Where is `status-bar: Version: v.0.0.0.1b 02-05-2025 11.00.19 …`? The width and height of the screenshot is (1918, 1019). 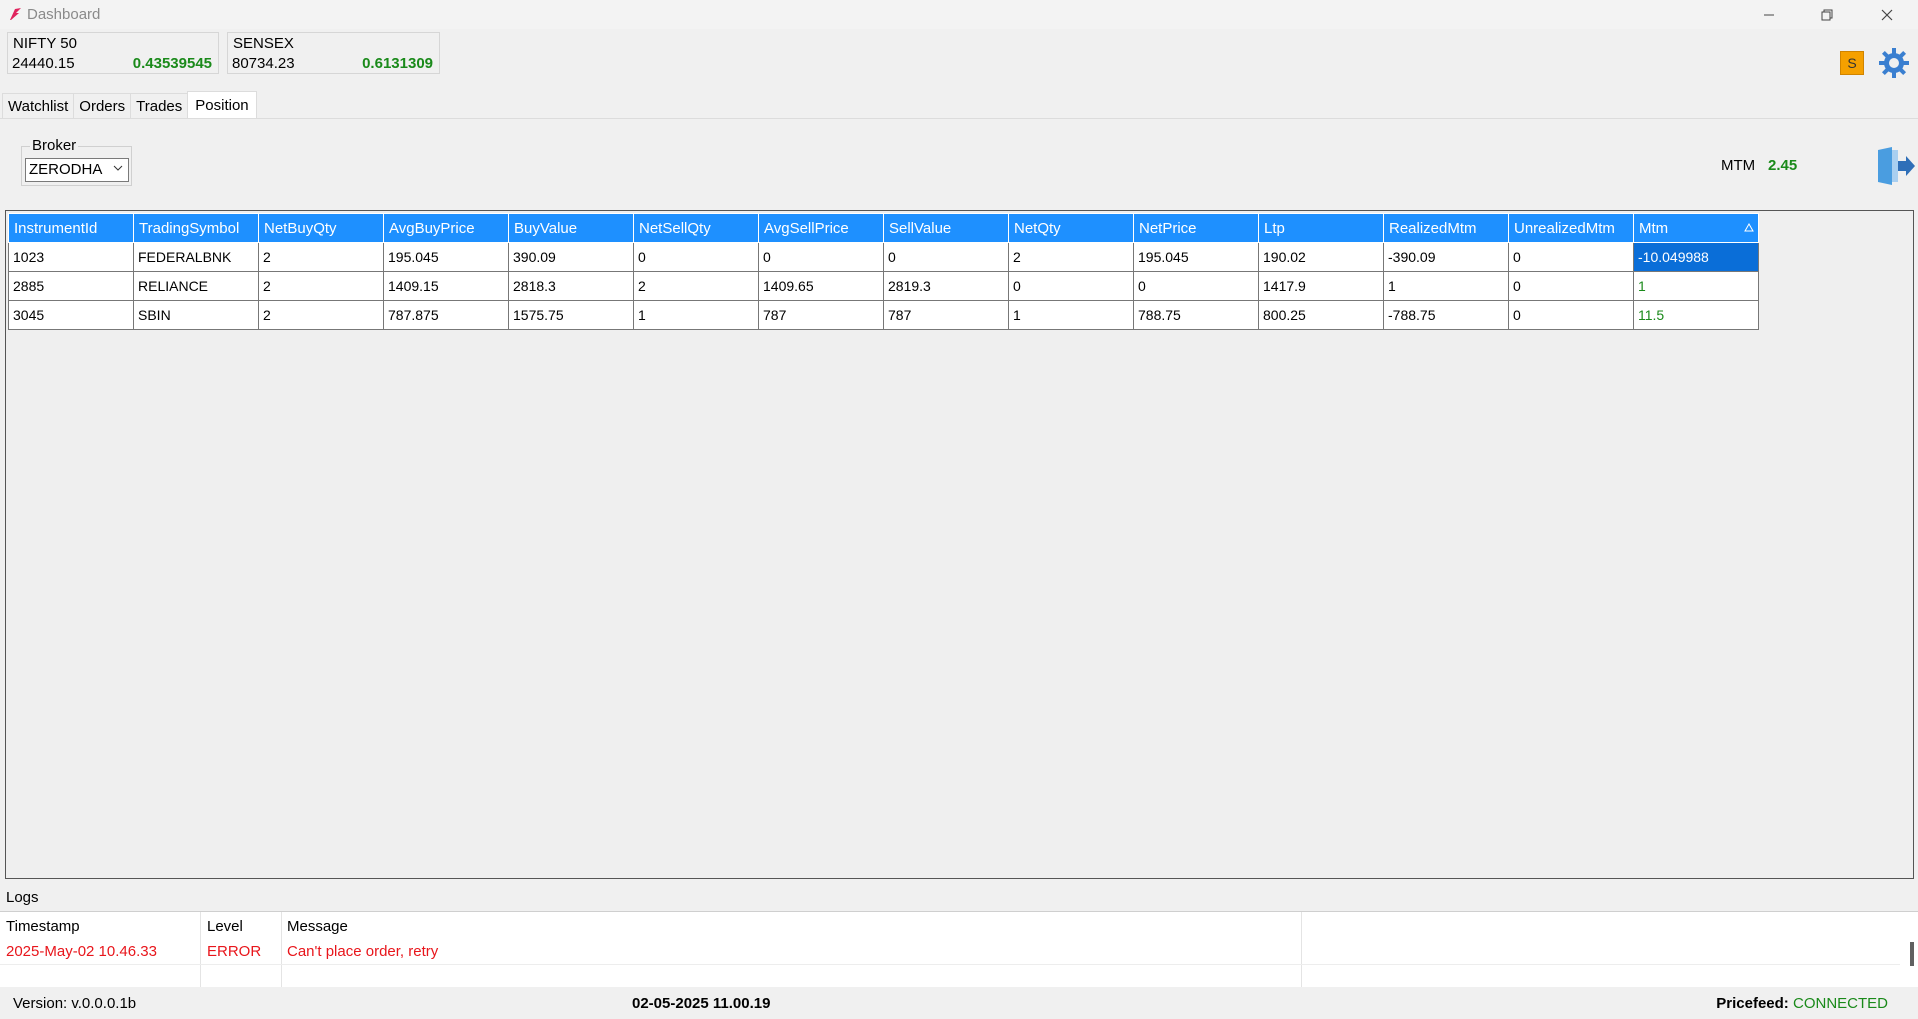
status-bar: Version: v.0.0.0.1b 02-05-2025 11.00.19 … is located at coordinates (959, 1003).